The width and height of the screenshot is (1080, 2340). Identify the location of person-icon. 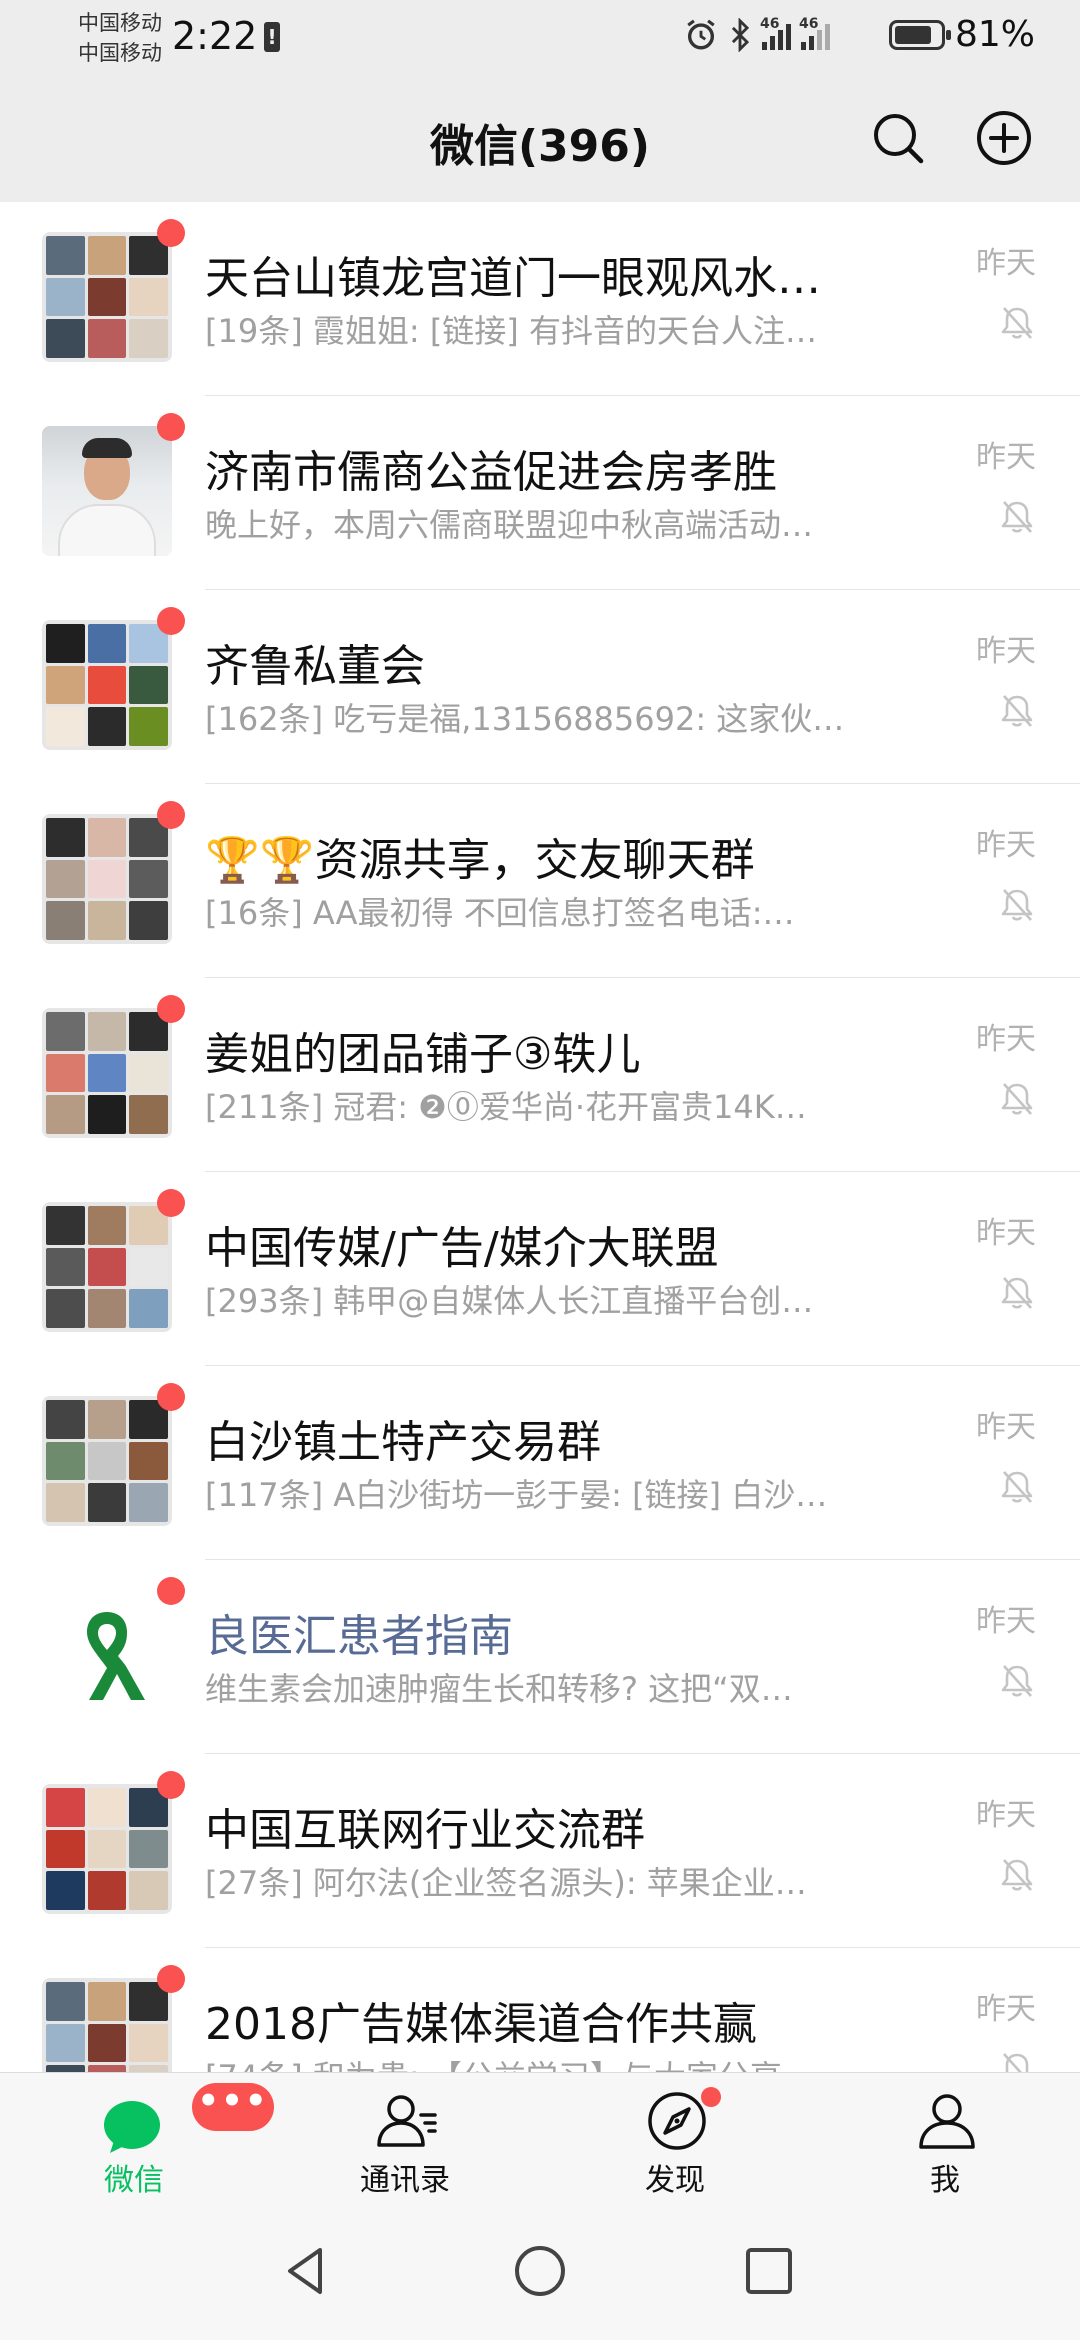
(947, 2121).